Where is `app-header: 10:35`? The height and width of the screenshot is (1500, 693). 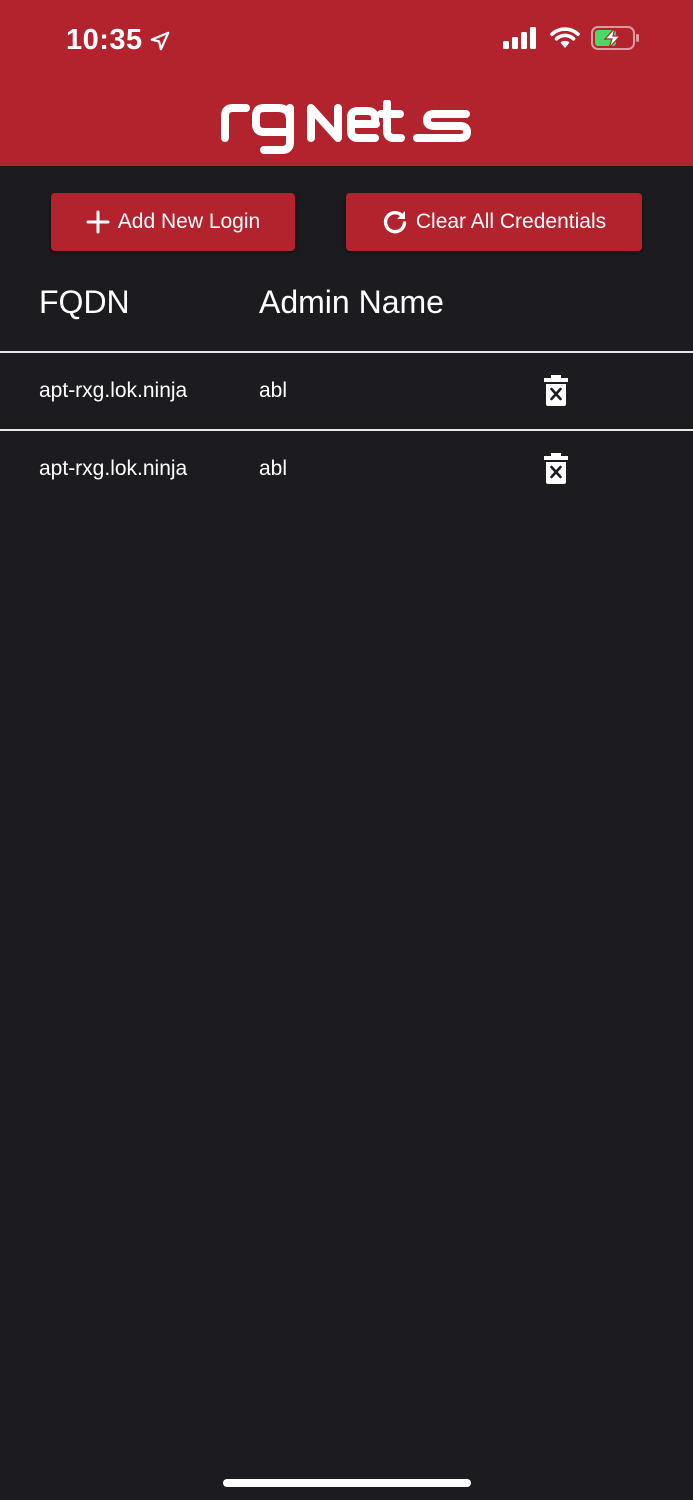 app-header: 10:35 is located at coordinates (346, 83).